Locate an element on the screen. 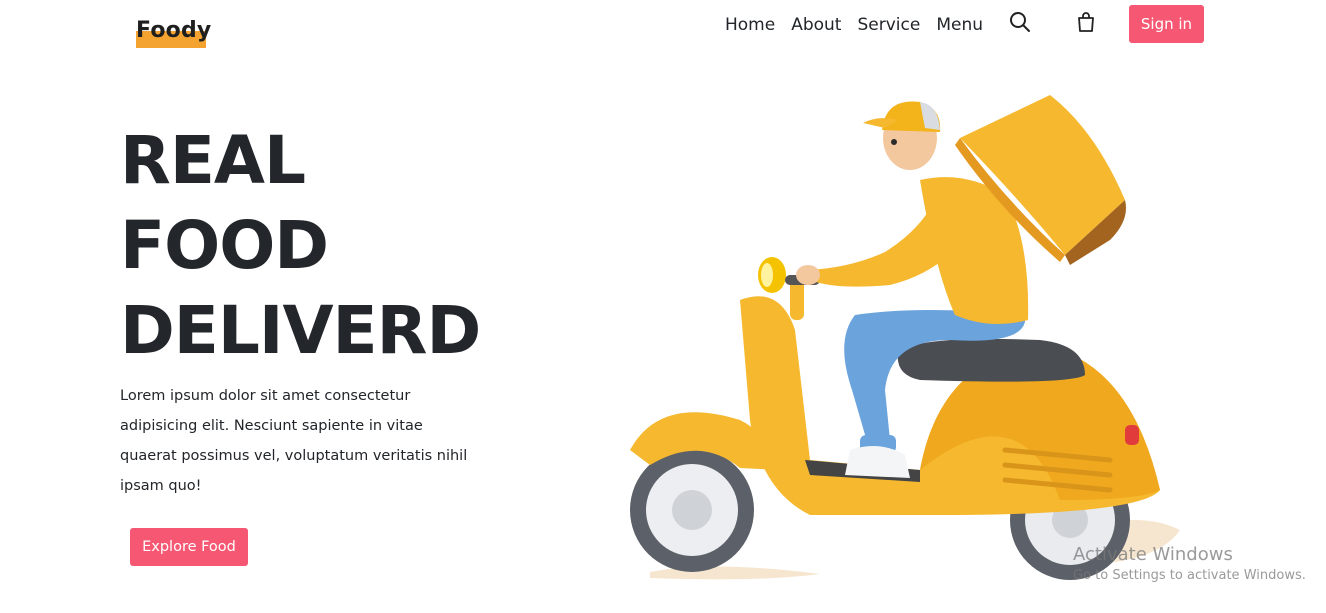 This screenshot has height=613, width=1326. nav-service: Service is located at coordinates (888, 25).